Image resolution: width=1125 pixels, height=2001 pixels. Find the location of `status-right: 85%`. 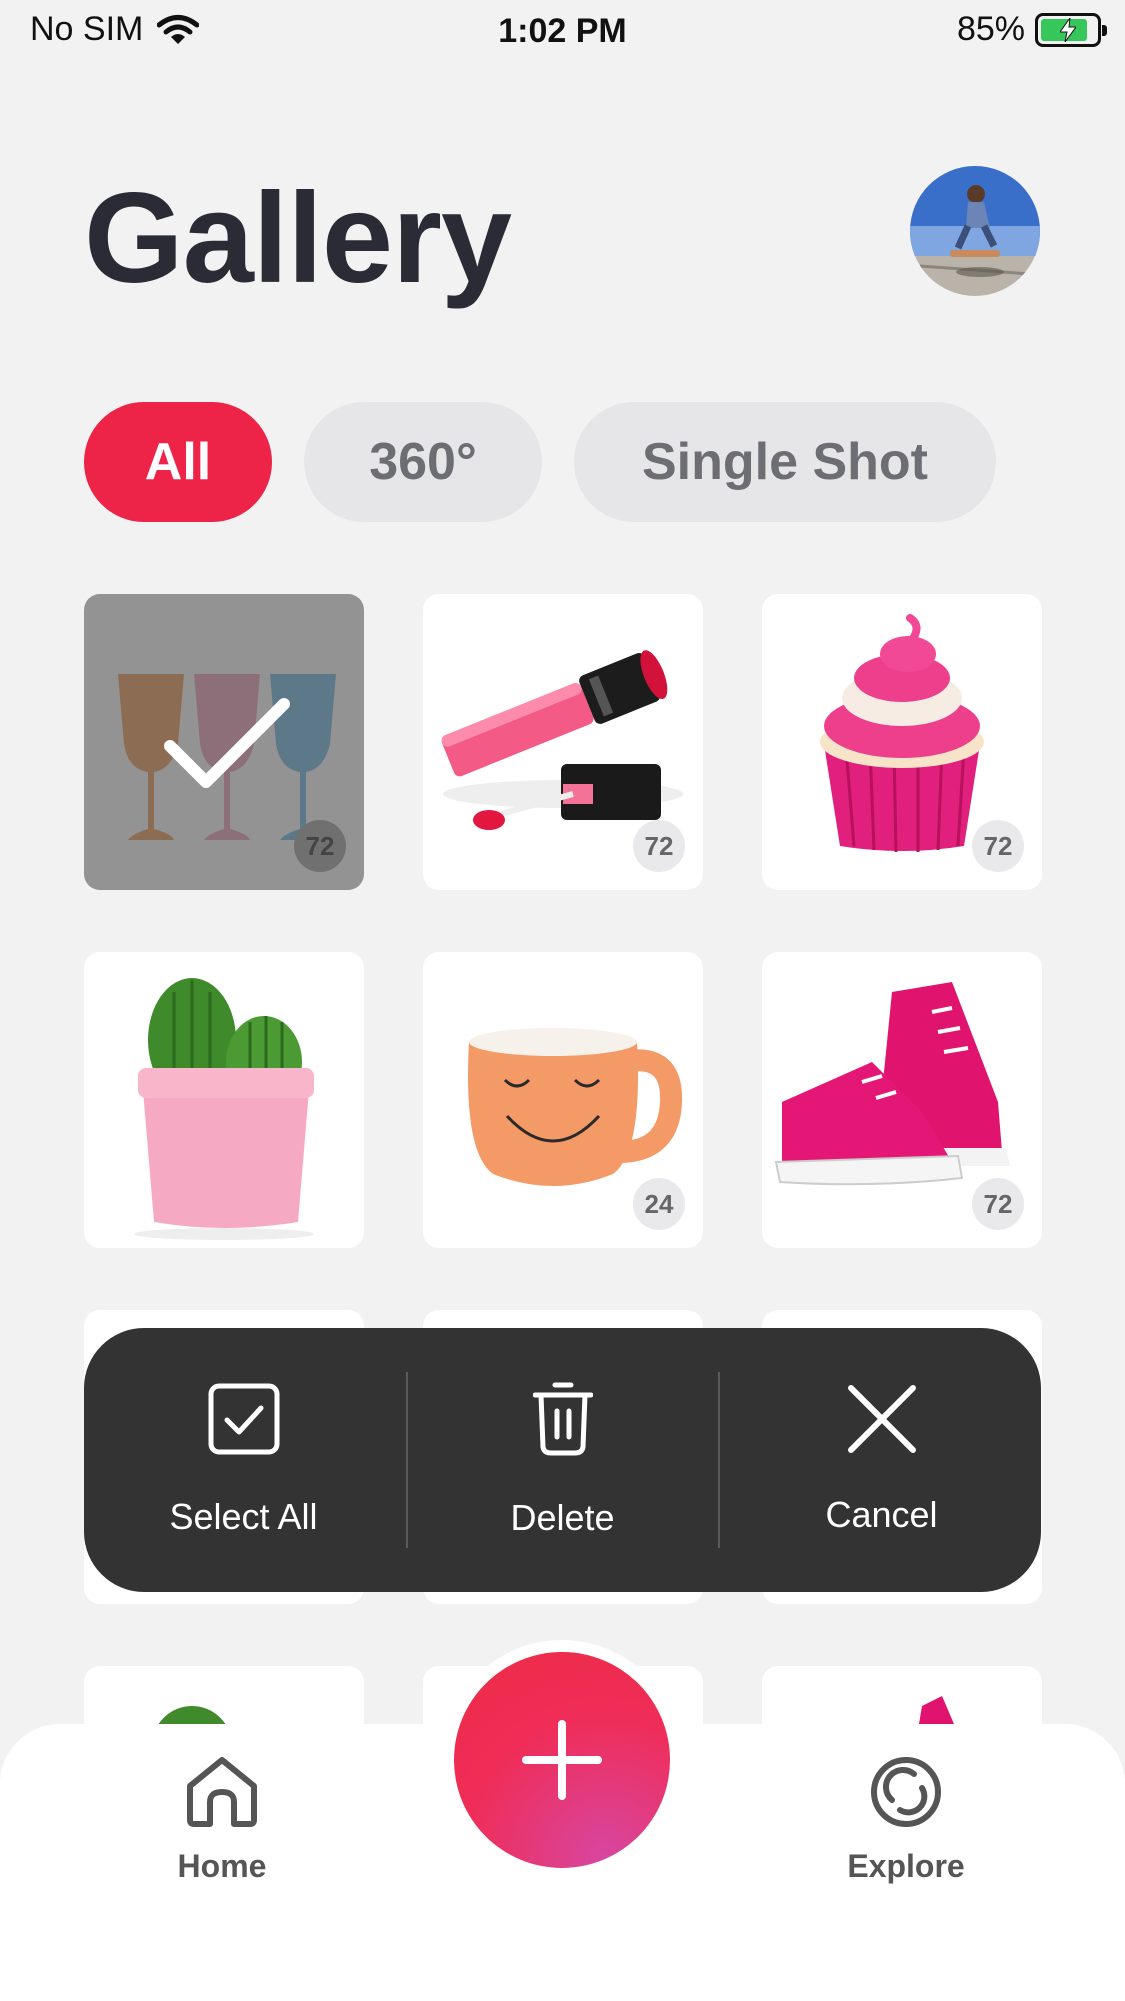

status-right: 85% is located at coordinates (1031, 29).